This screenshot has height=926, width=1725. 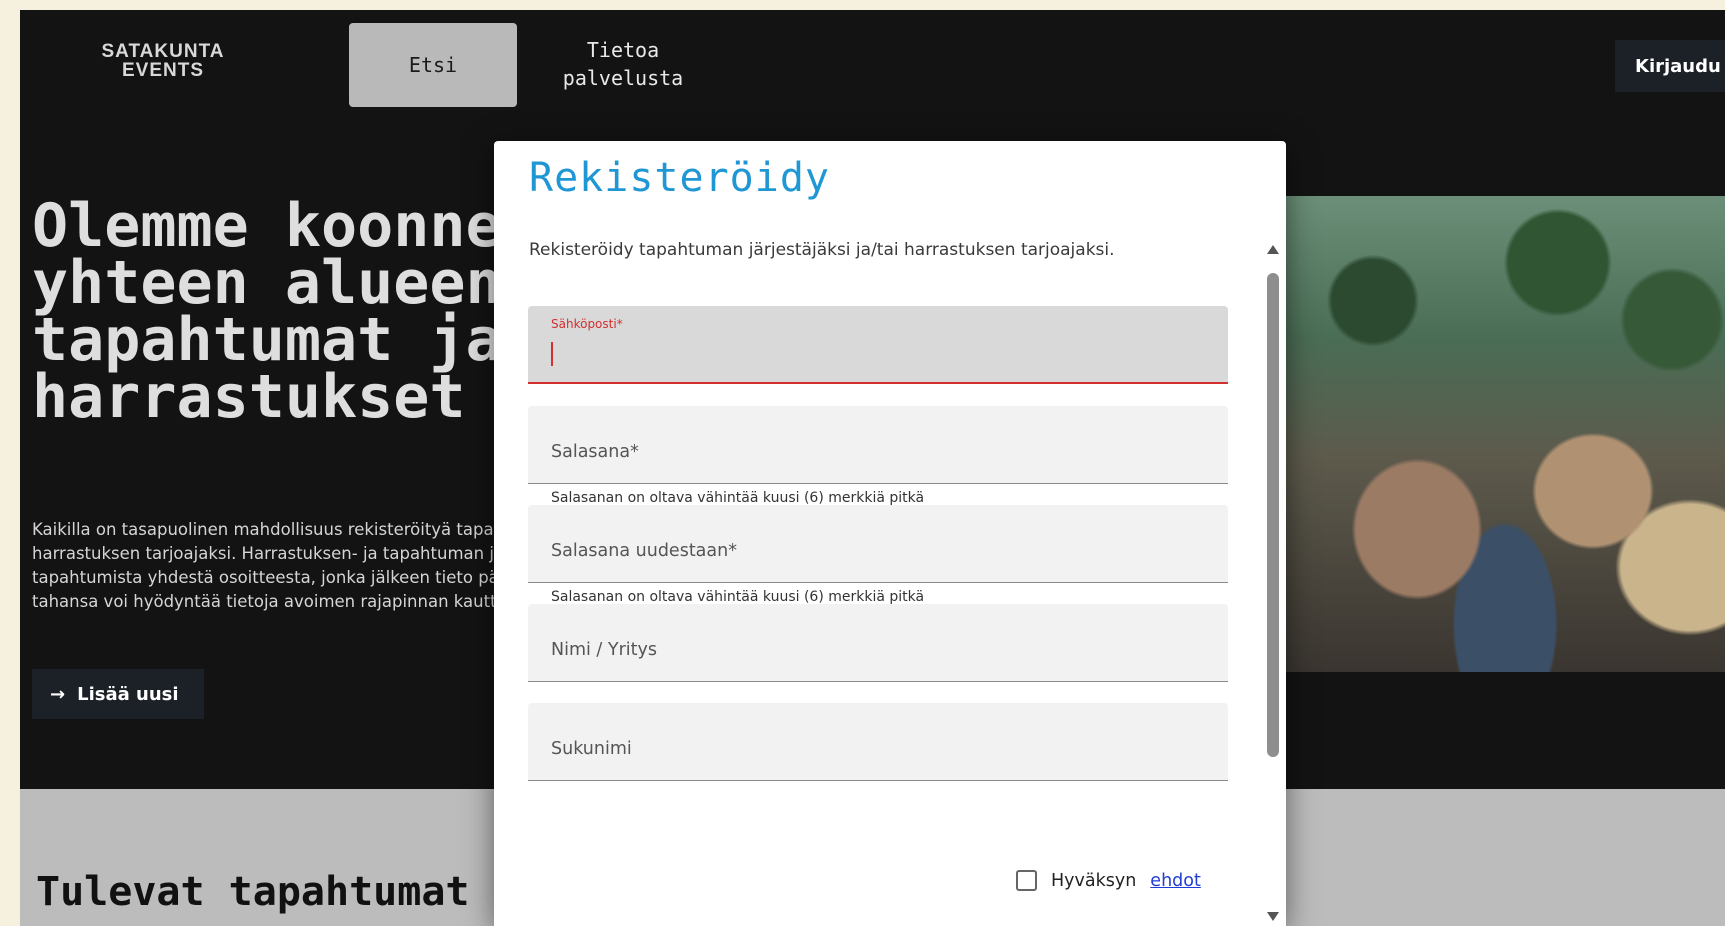 What do you see at coordinates (552, 354) in the screenshot?
I see `text-caret` at bounding box center [552, 354].